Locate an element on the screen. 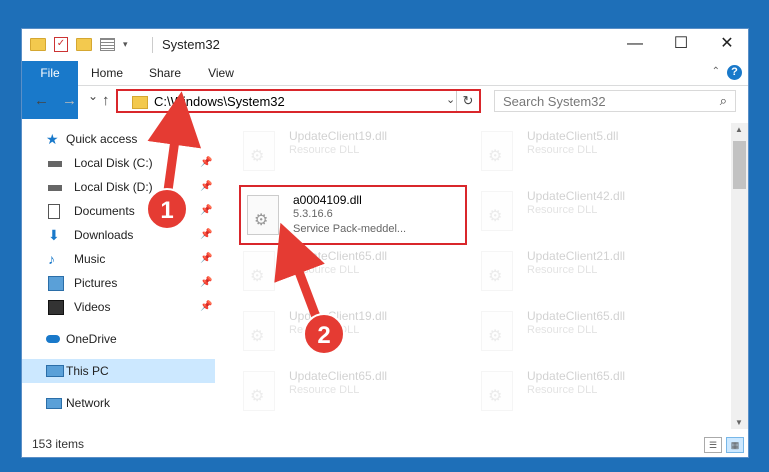 This screenshot has height=472, width=769. search-icon: ⌕ is located at coordinates (723, 100).